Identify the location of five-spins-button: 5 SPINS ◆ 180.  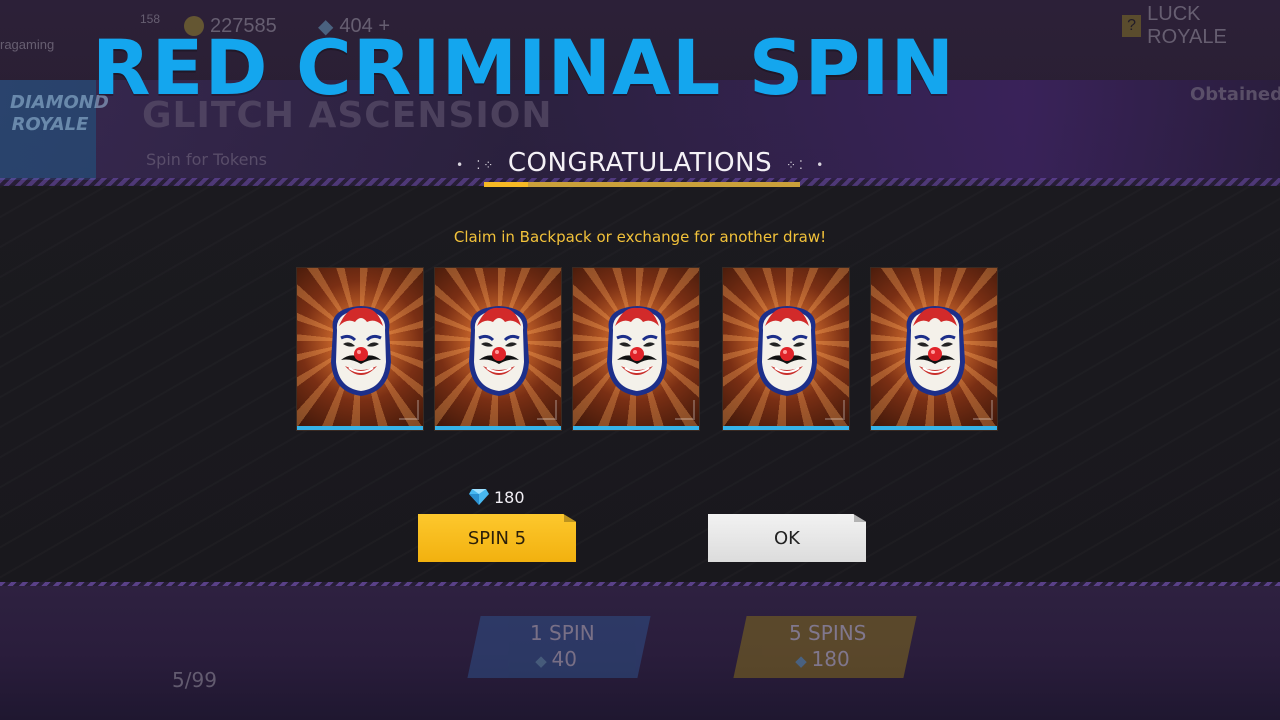
(825, 647).